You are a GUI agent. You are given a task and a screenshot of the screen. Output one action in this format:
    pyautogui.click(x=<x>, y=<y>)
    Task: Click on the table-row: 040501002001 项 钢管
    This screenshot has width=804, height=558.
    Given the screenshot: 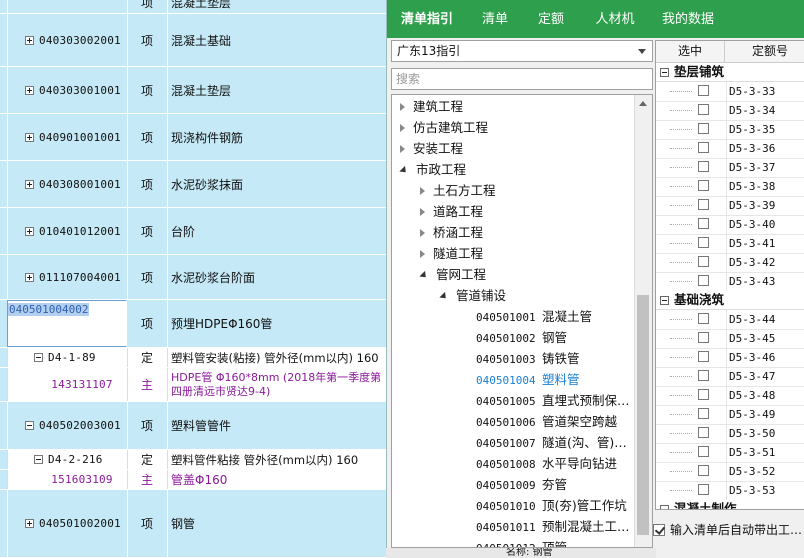 What is the action you would take?
    pyautogui.click(x=193, y=524)
    